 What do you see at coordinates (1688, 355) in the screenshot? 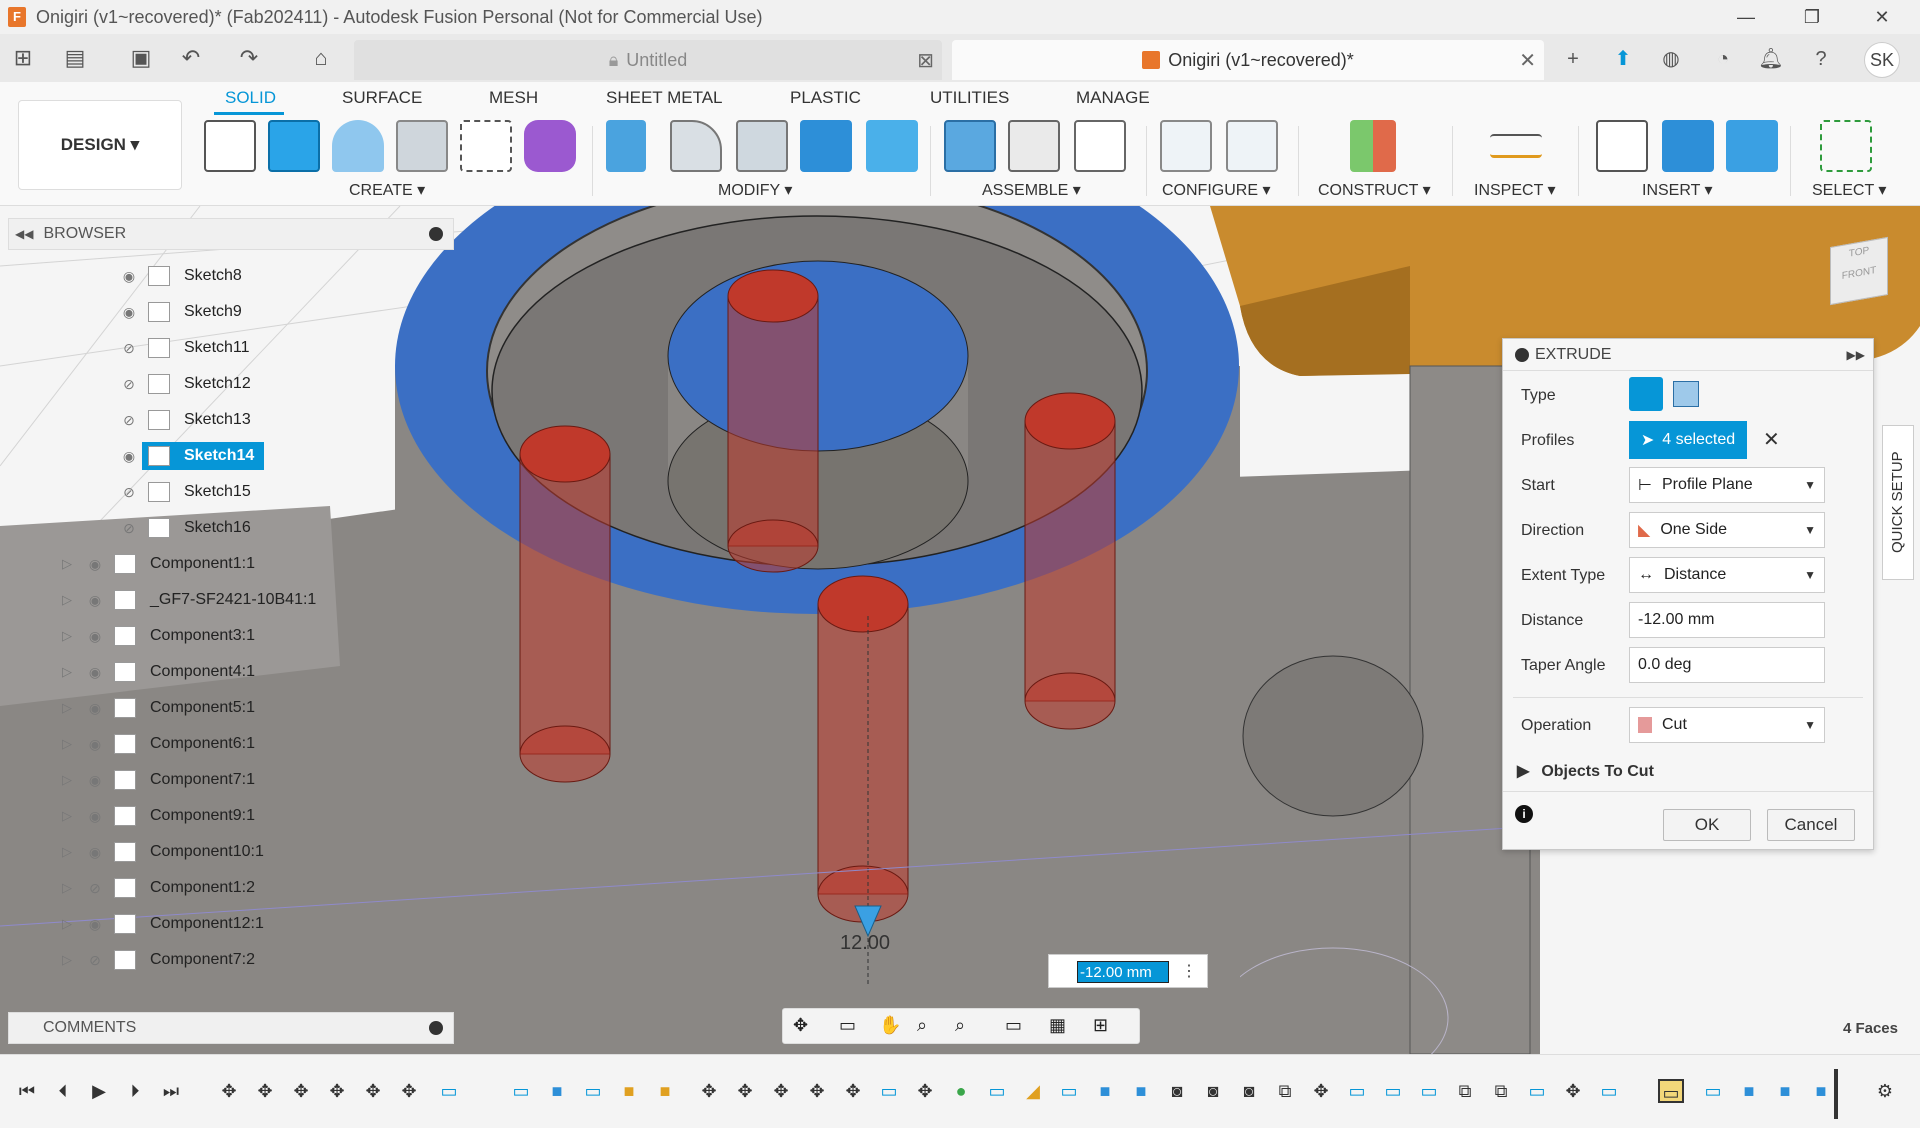
I see `extrude-dialog-header: EXTRUDE ▶▶` at bounding box center [1688, 355].